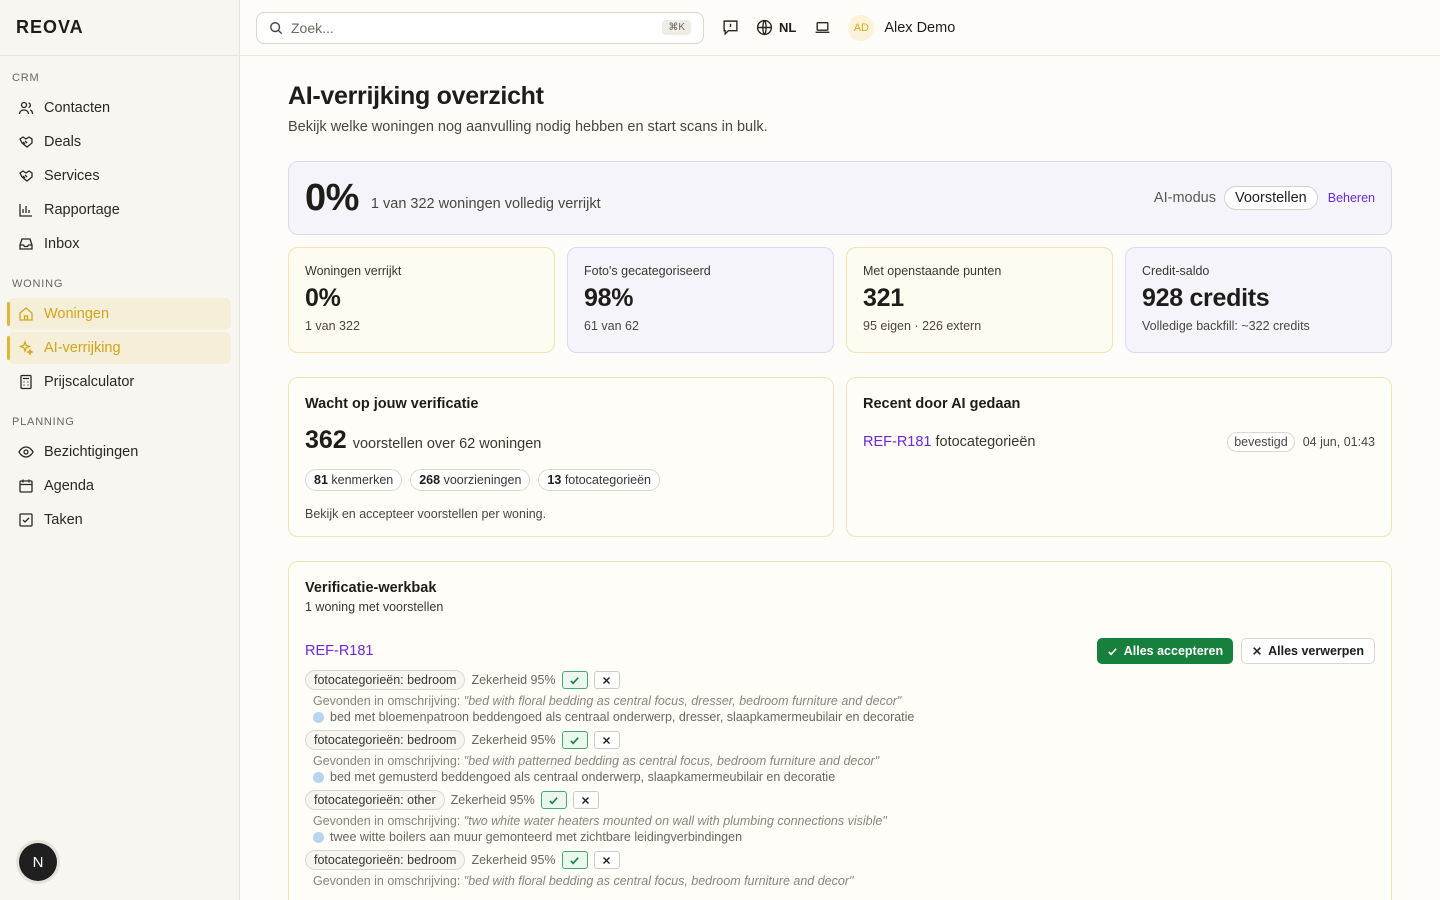 This screenshot has width=1440, height=900. What do you see at coordinates (387, 761) in the screenshot?
I see `found-prefix: Gevonden in omschrijving:` at bounding box center [387, 761].